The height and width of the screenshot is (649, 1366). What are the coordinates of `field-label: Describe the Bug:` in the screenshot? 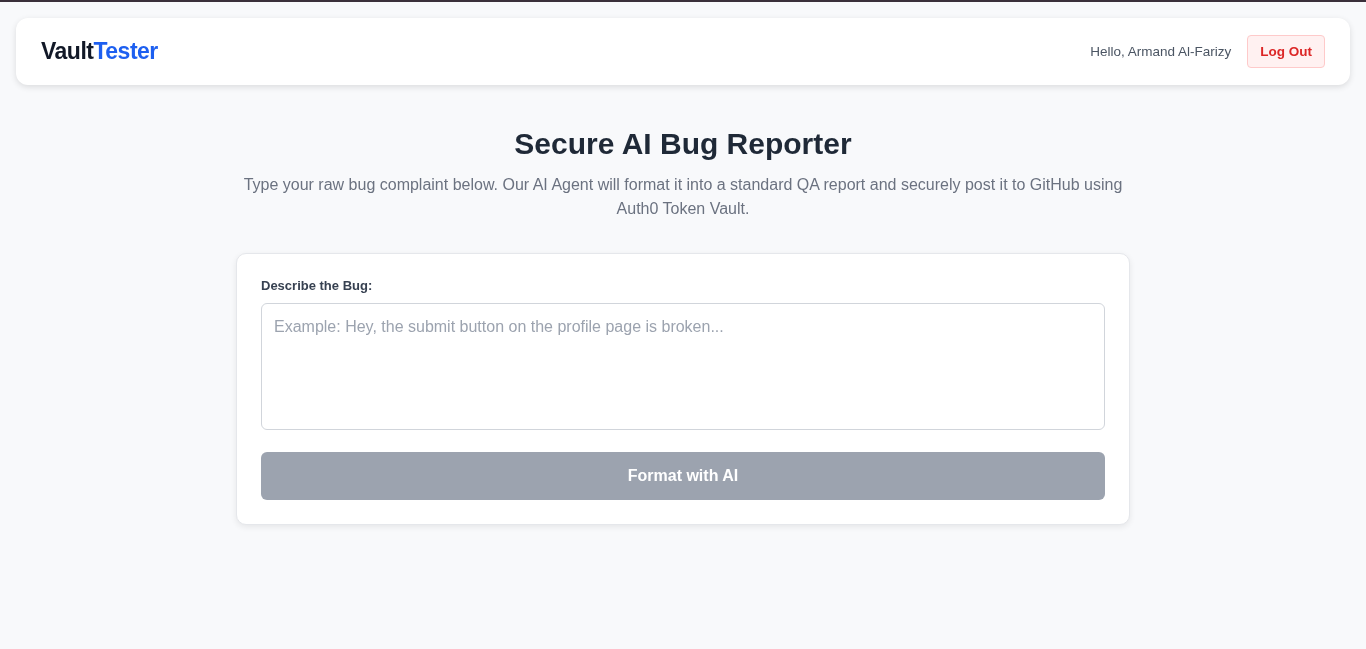 It's located at (317, 285).